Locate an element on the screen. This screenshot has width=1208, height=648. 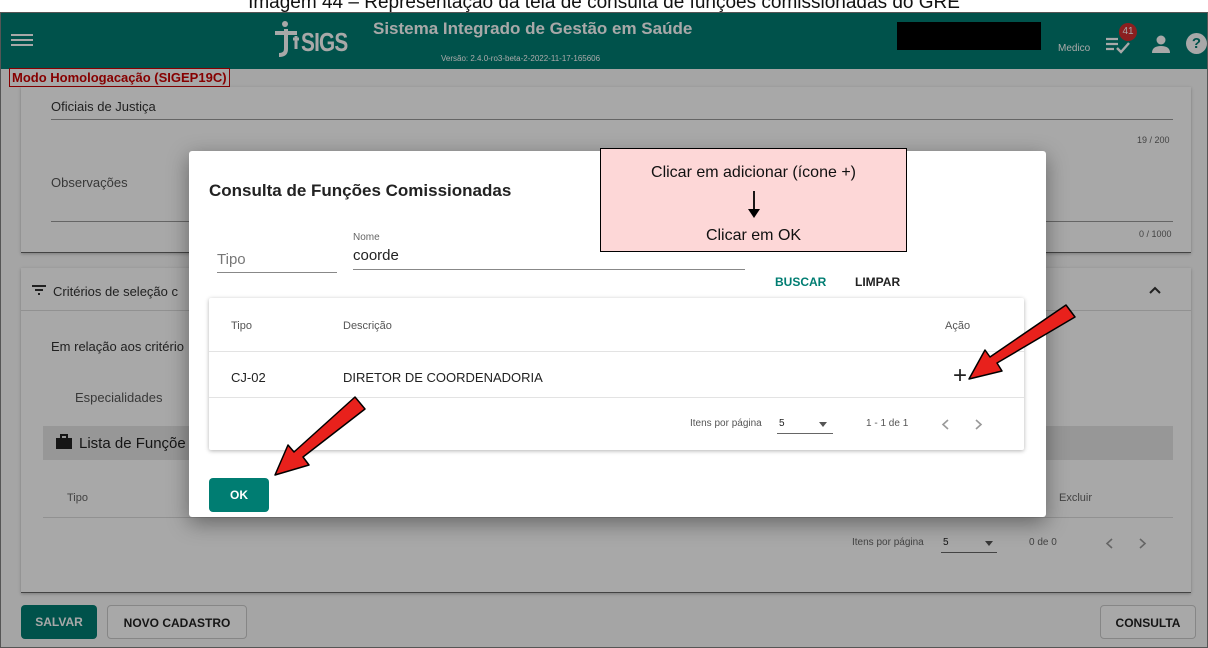
nome-label: Nome is located at coordinates (366, 237).